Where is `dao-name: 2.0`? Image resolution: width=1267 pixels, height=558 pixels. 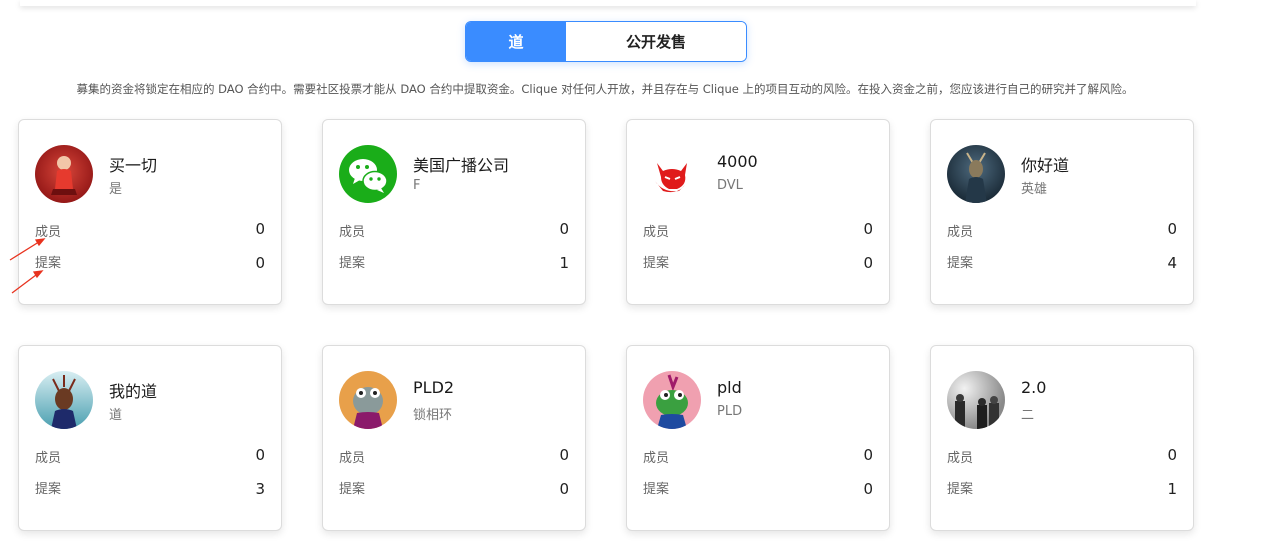
dao-name: 2.0 is located at coordinates (1034, 387).